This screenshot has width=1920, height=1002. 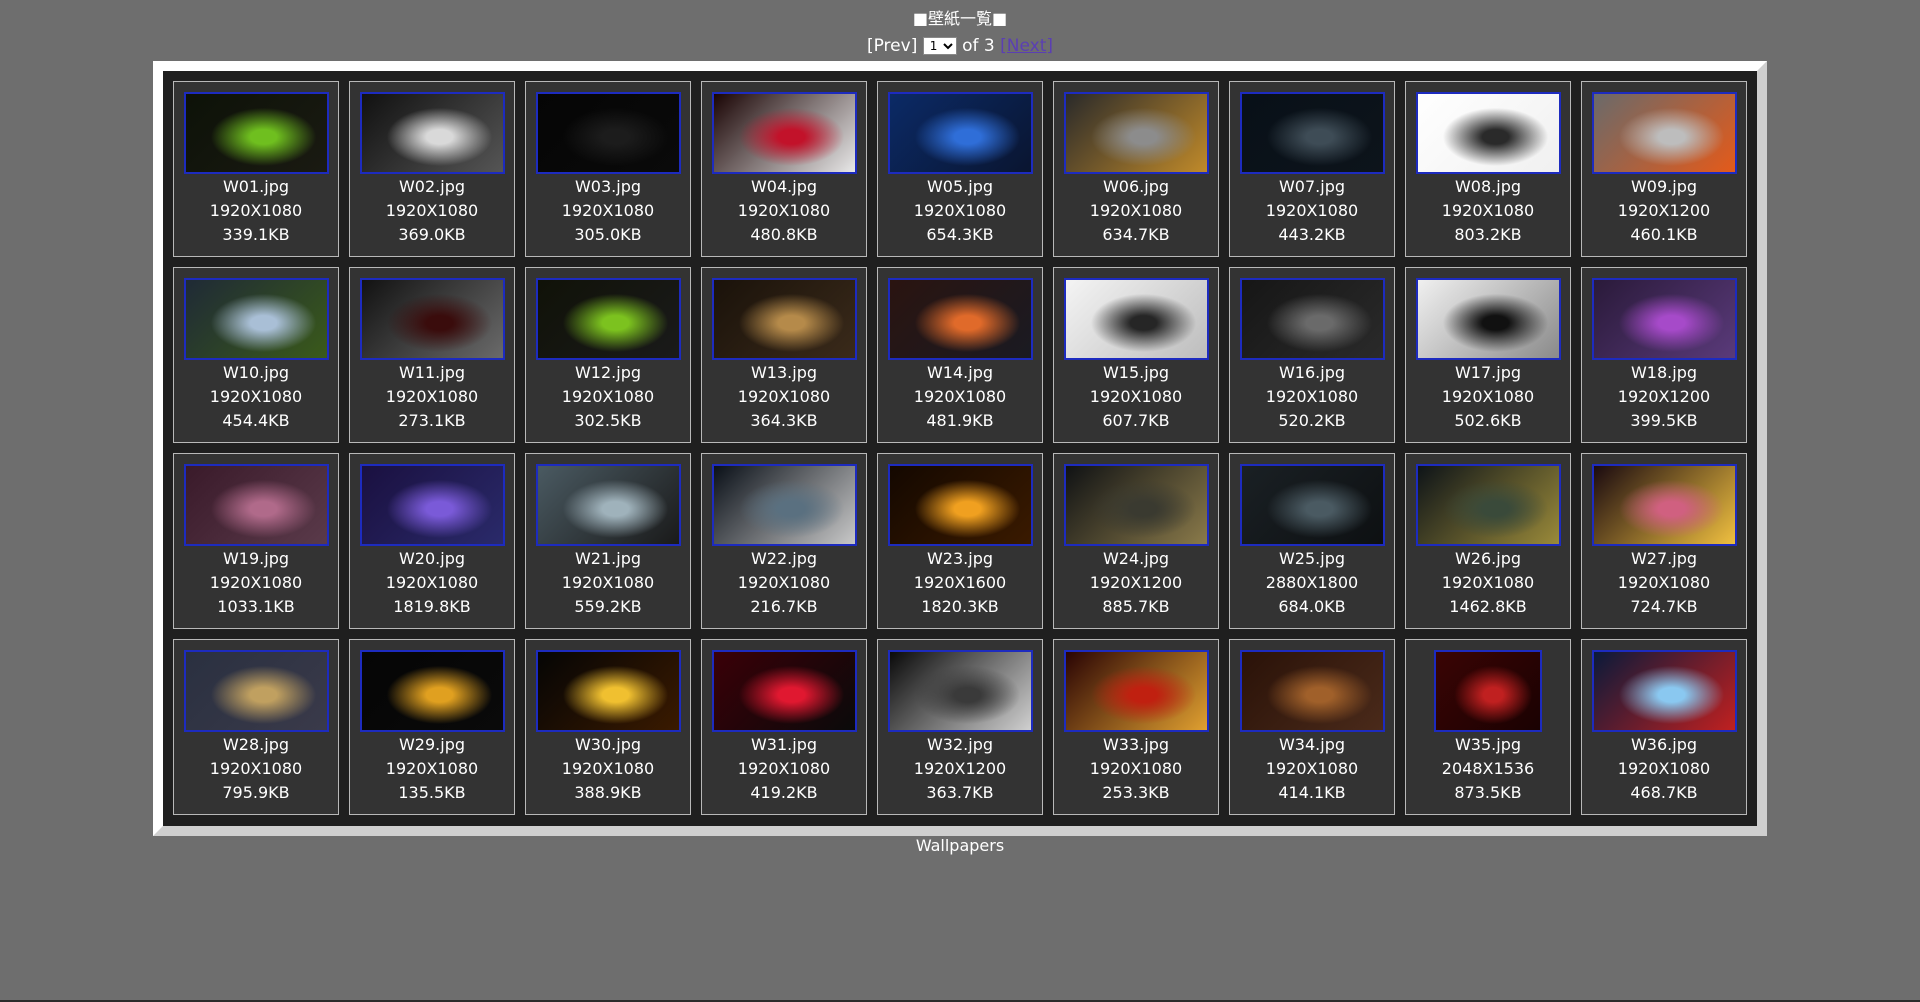 What do you see at coordinates (1664, 606) in the screenshot?
I see `wallpaper-filesize: 724.7KB` at bounding box center [1664, 606].